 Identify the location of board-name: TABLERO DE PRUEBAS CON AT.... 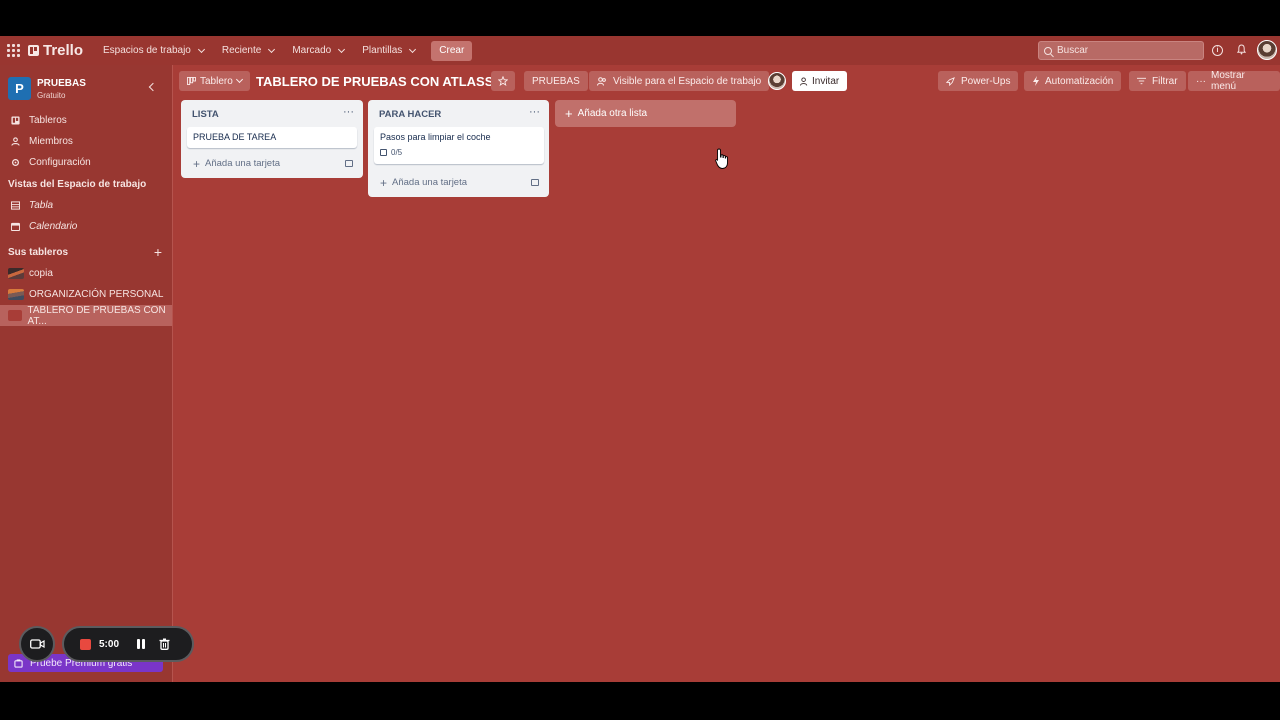
(96, 315).